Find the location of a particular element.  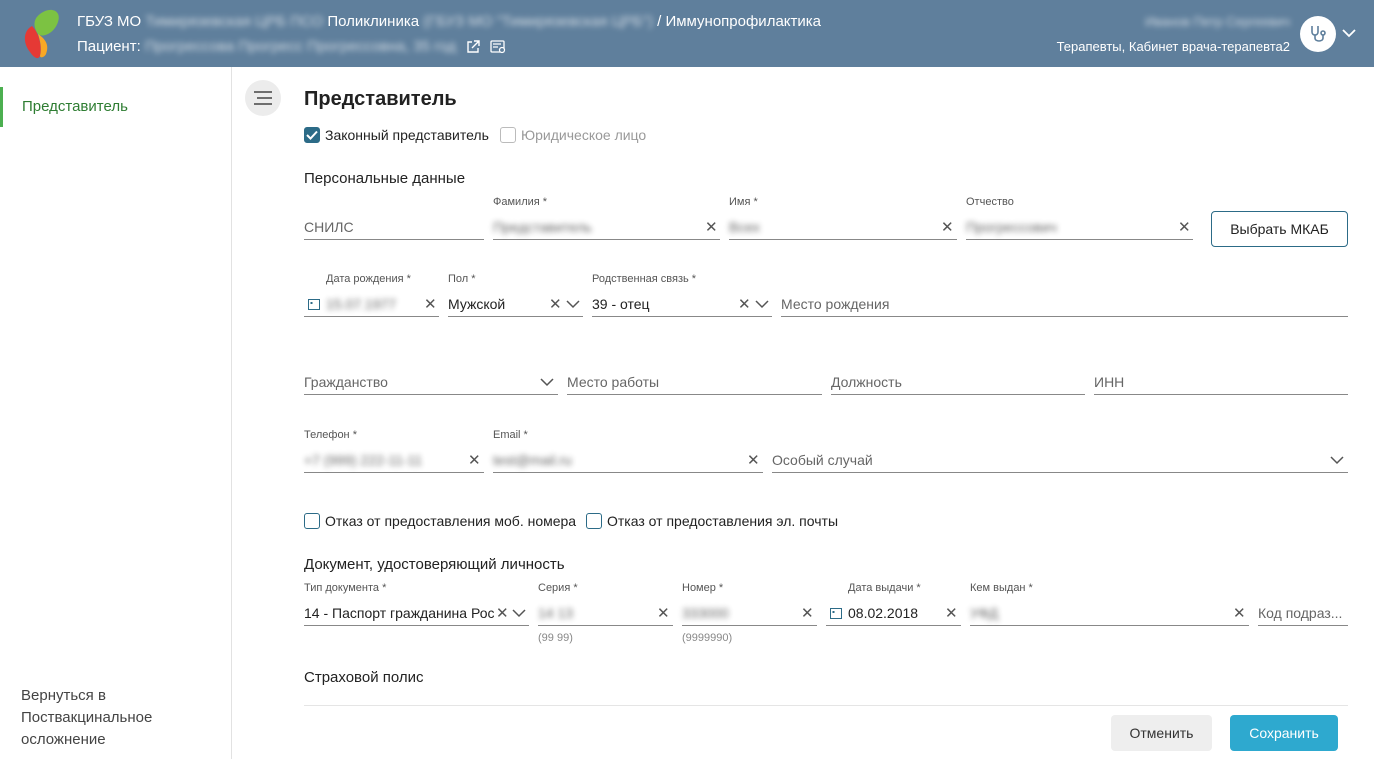

inn-placeholder: ИНН is located at coordinates (1109, 382).